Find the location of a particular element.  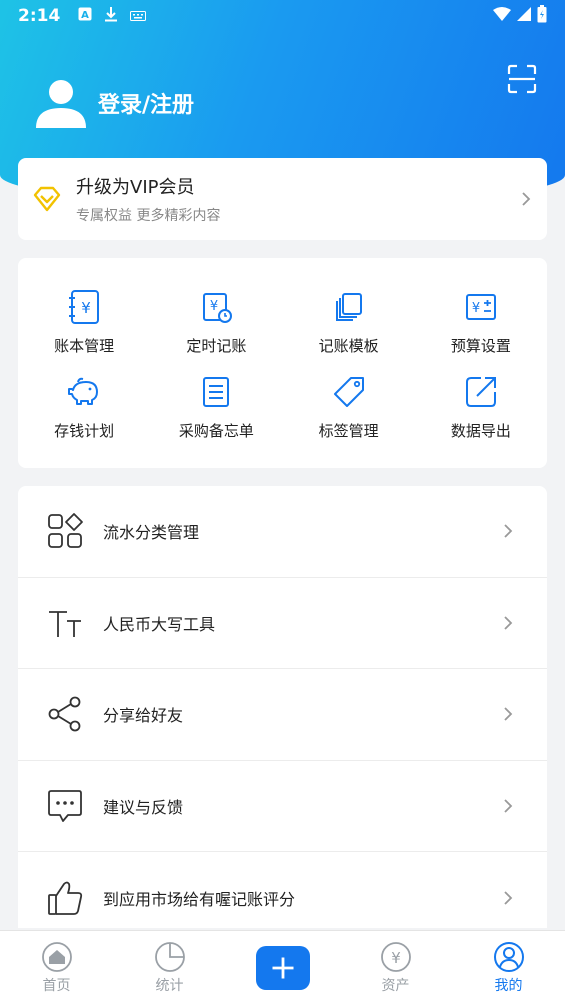

scan-icon is located at coordinates (522, 79).